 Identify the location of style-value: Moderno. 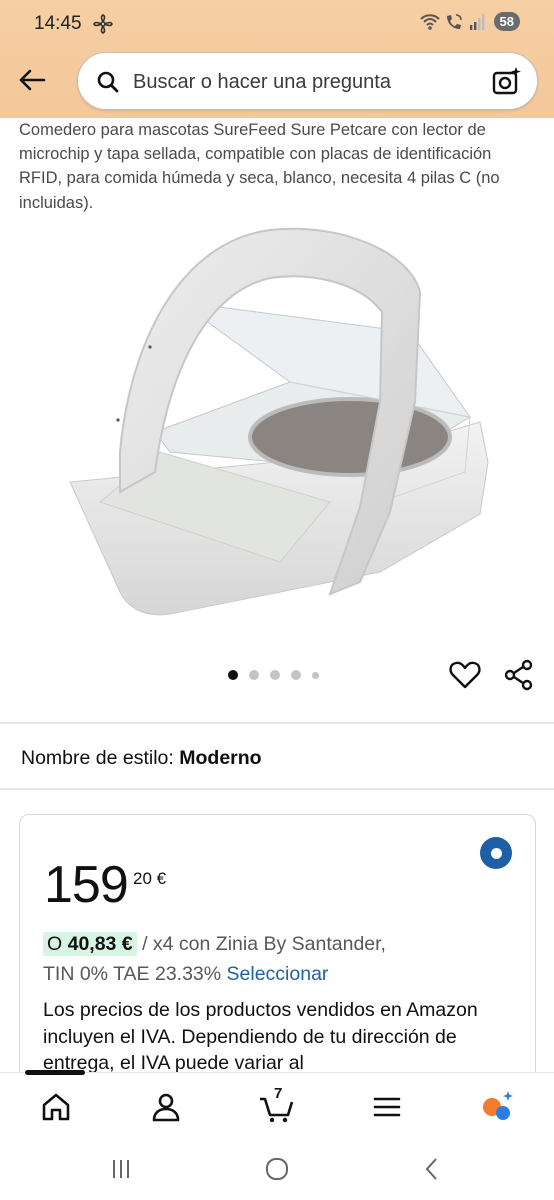
(220, 758).